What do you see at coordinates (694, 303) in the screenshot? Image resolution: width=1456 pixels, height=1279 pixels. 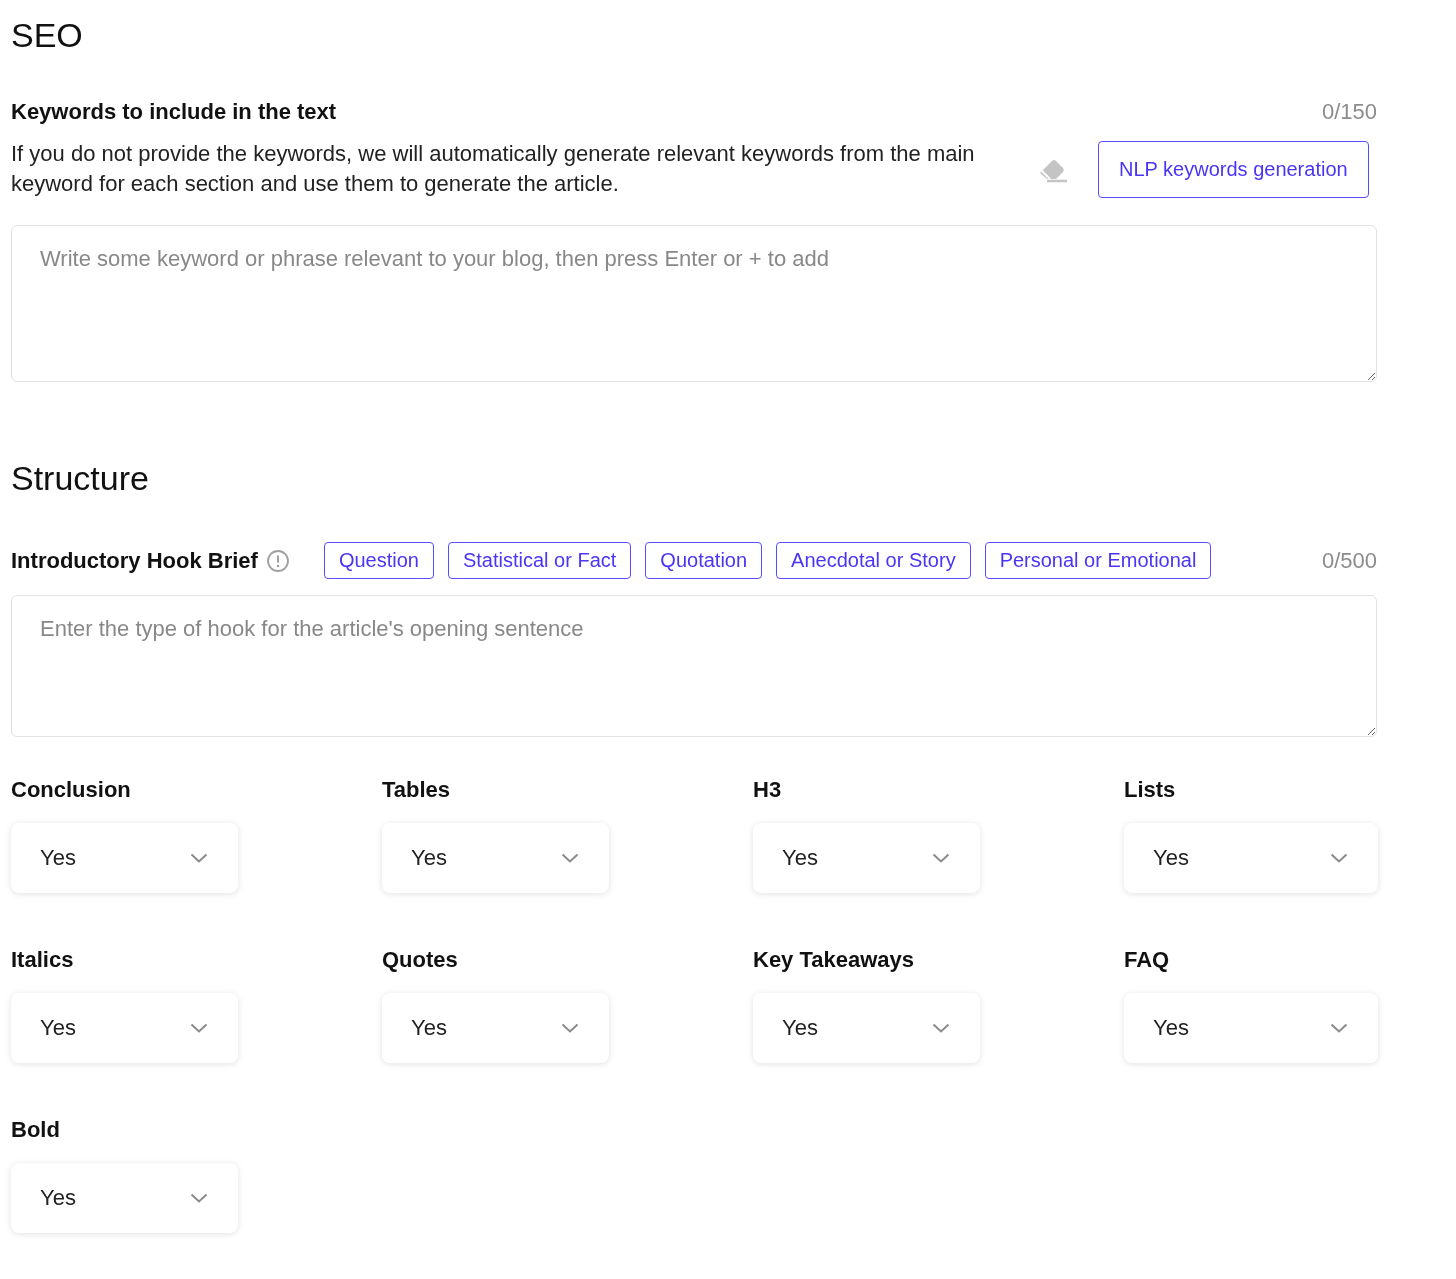 I see `keywords-input: Write some keyword or phrase relevant to your blog, then press Enter or + to add` at bounding box center [694, 303].